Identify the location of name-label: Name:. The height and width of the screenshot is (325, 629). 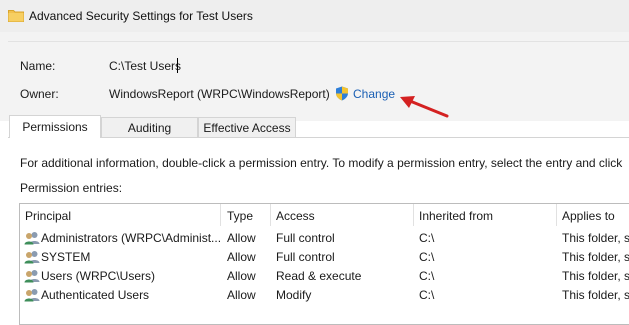
(38, 66).